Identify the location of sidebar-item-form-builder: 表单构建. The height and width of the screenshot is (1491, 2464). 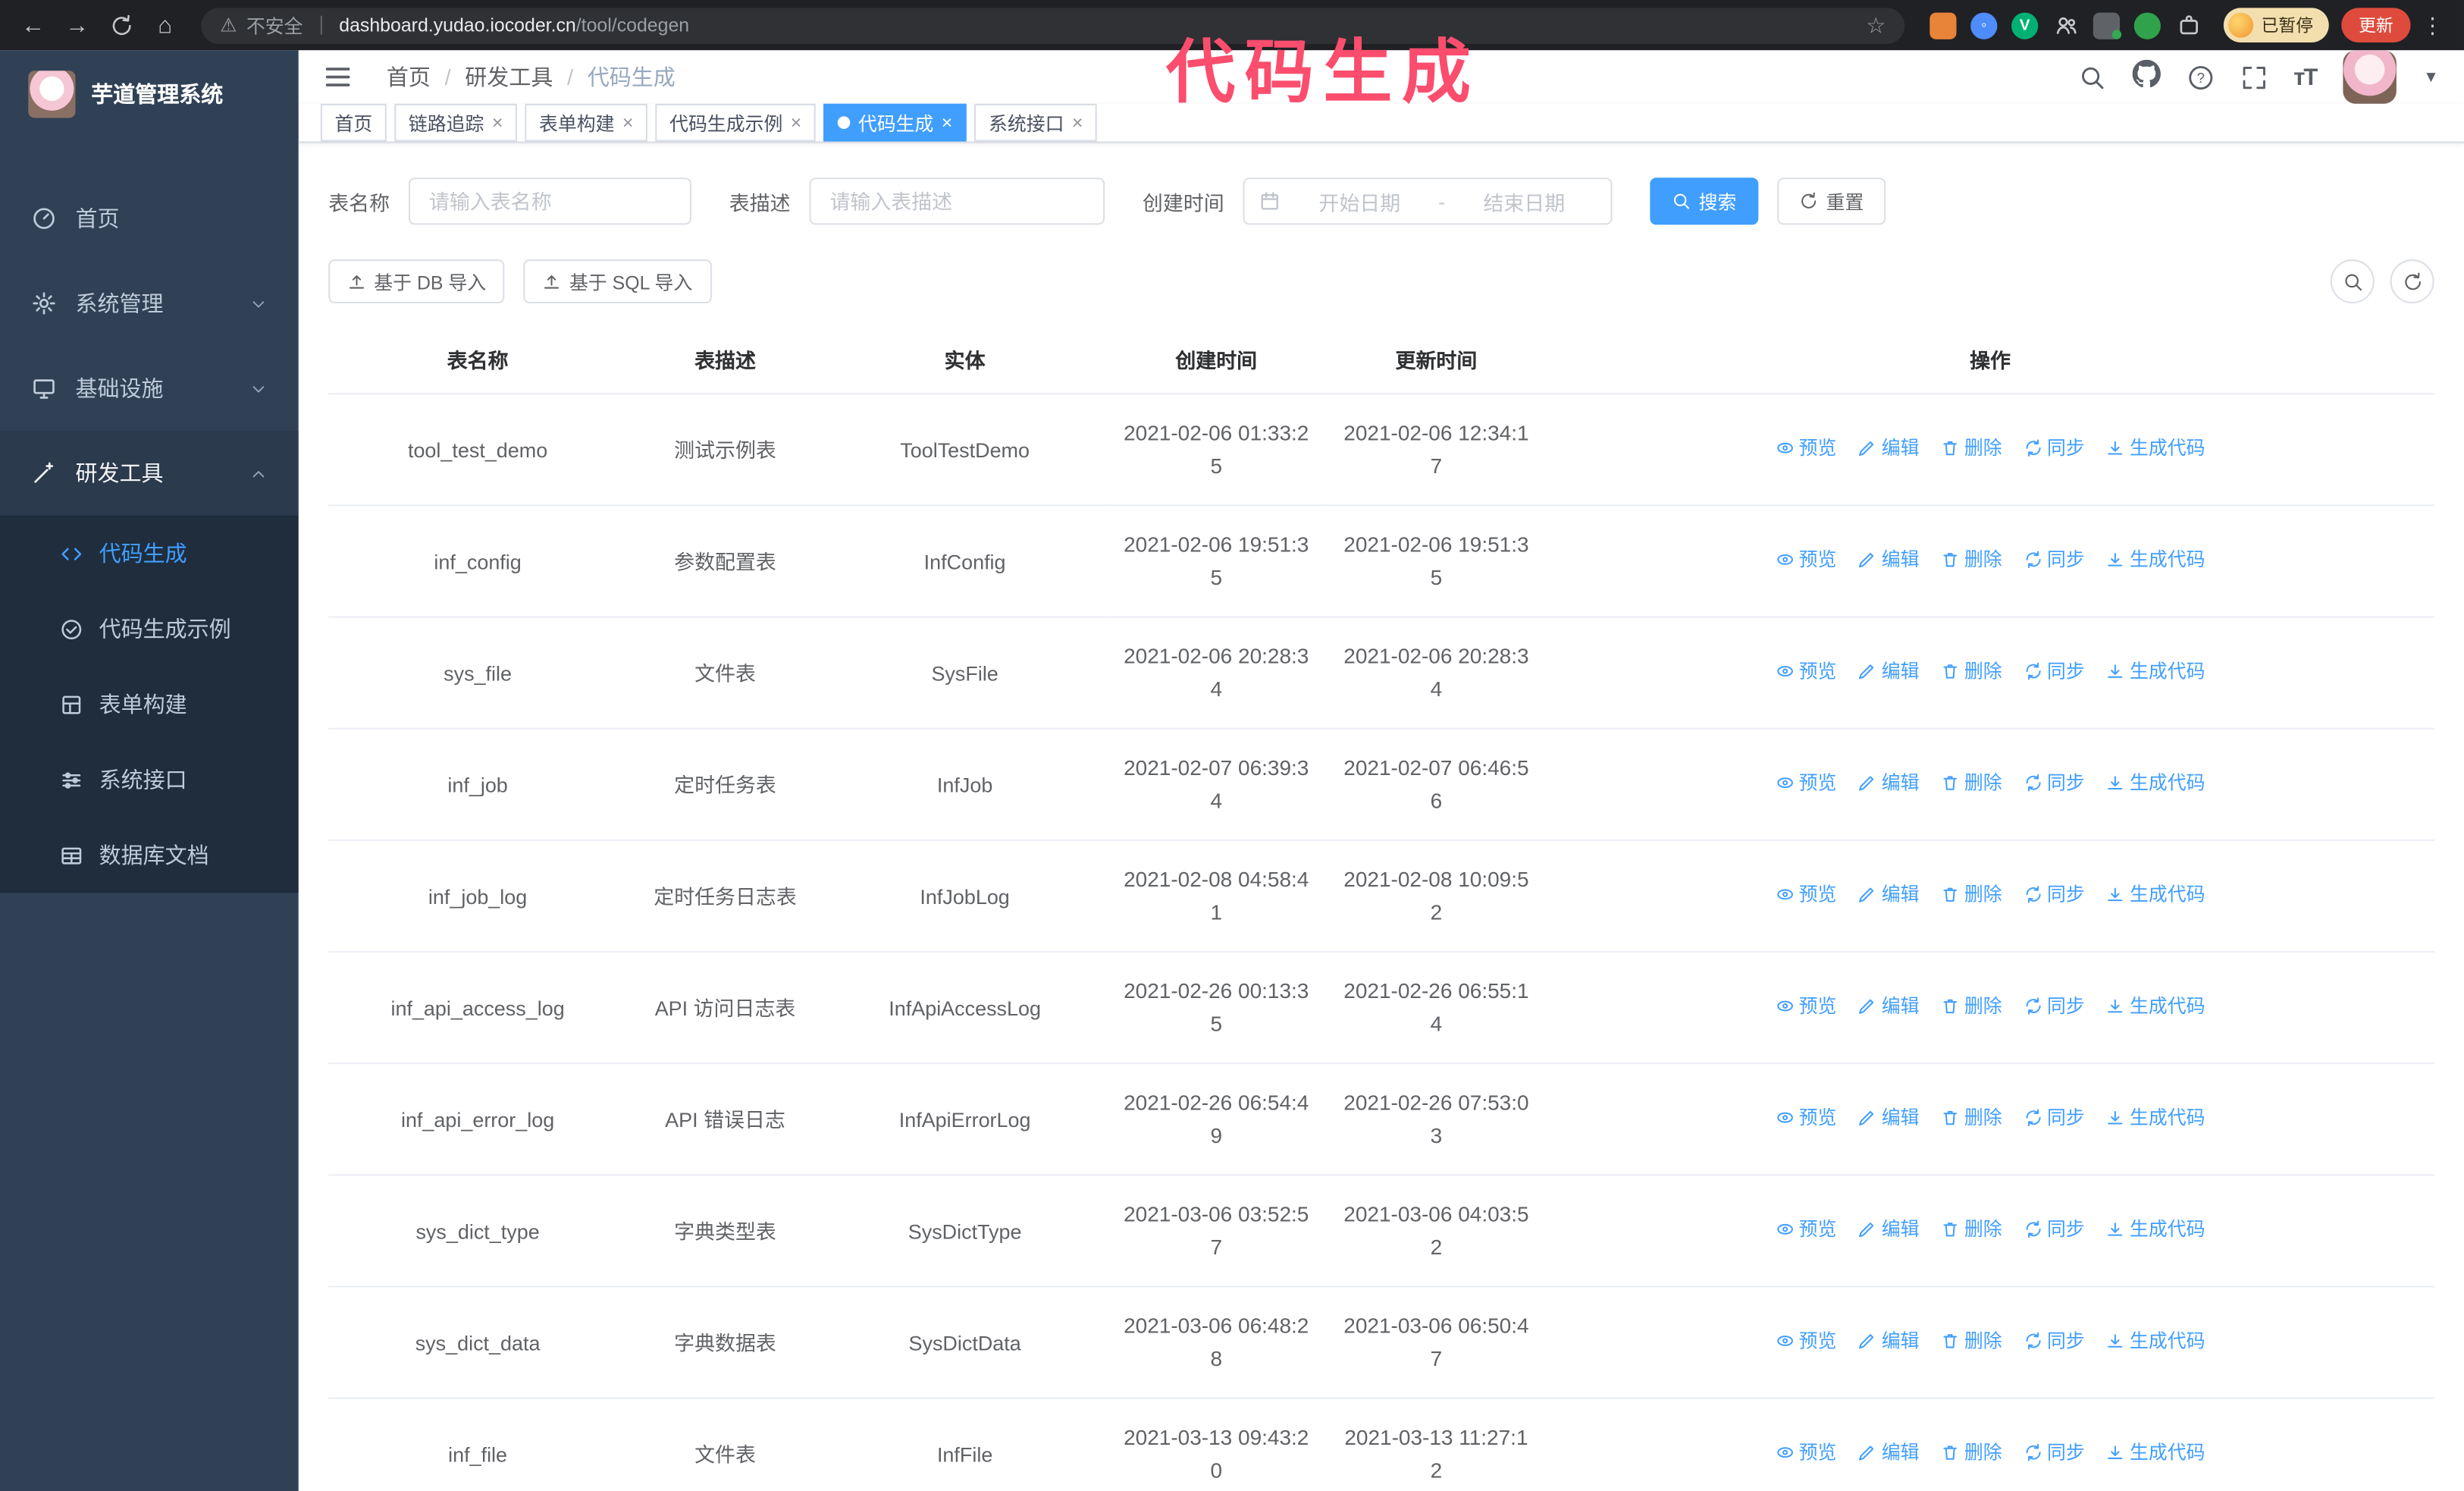
(150, 704).